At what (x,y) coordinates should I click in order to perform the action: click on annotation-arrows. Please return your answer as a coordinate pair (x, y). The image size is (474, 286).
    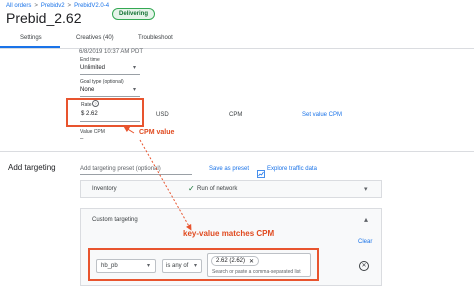
    Looking at the image, I should click on (157, 178).